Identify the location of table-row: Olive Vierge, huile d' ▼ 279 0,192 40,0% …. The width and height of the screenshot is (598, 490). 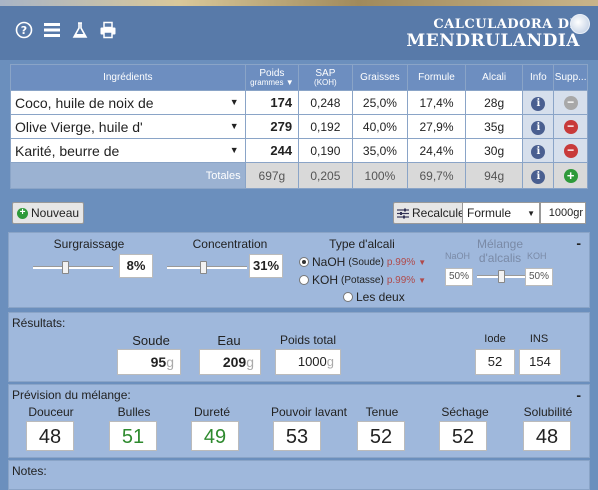
(299, 126).